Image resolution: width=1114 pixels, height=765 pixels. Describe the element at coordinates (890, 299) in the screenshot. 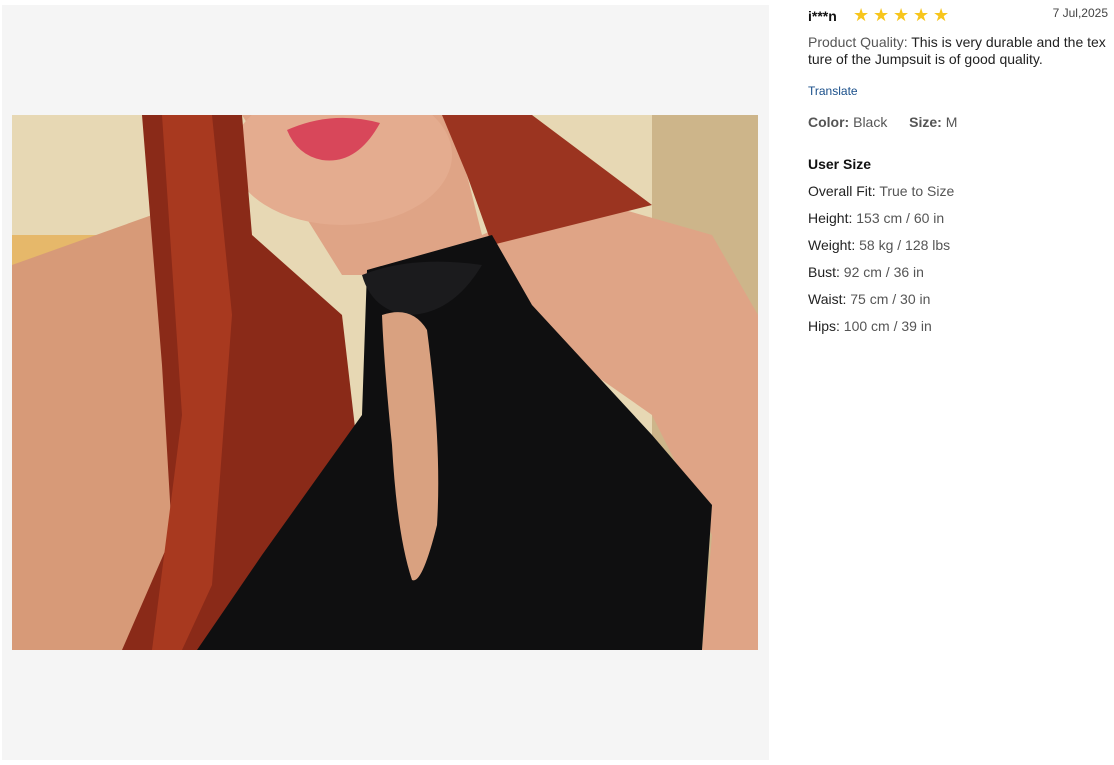

I see `size-row-value: 75 cm / 30 in` at that location.